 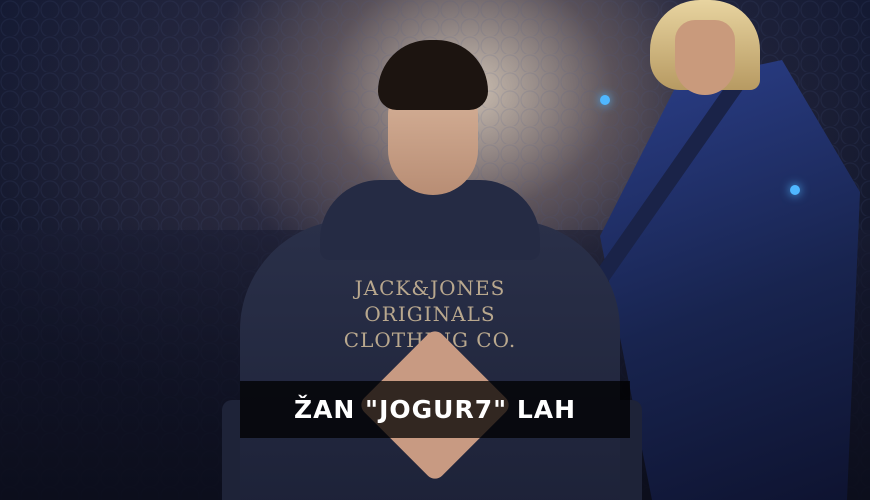 I want to click on hoodie-print-line: ORIGINALS, so click(x=430, y=314).